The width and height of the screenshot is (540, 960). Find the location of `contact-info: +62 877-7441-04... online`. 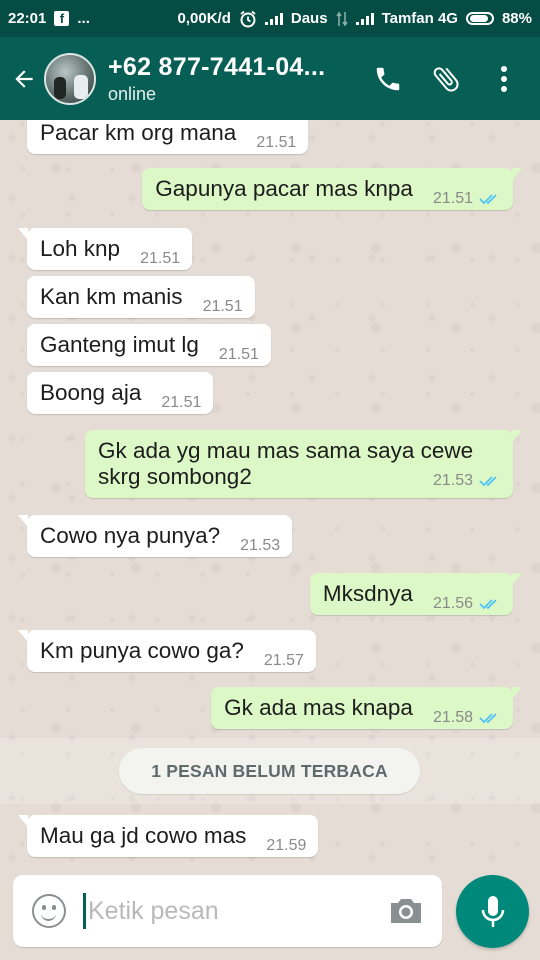

contact-info: +62 877-7441-04... online is located at coordinates (216, 79).